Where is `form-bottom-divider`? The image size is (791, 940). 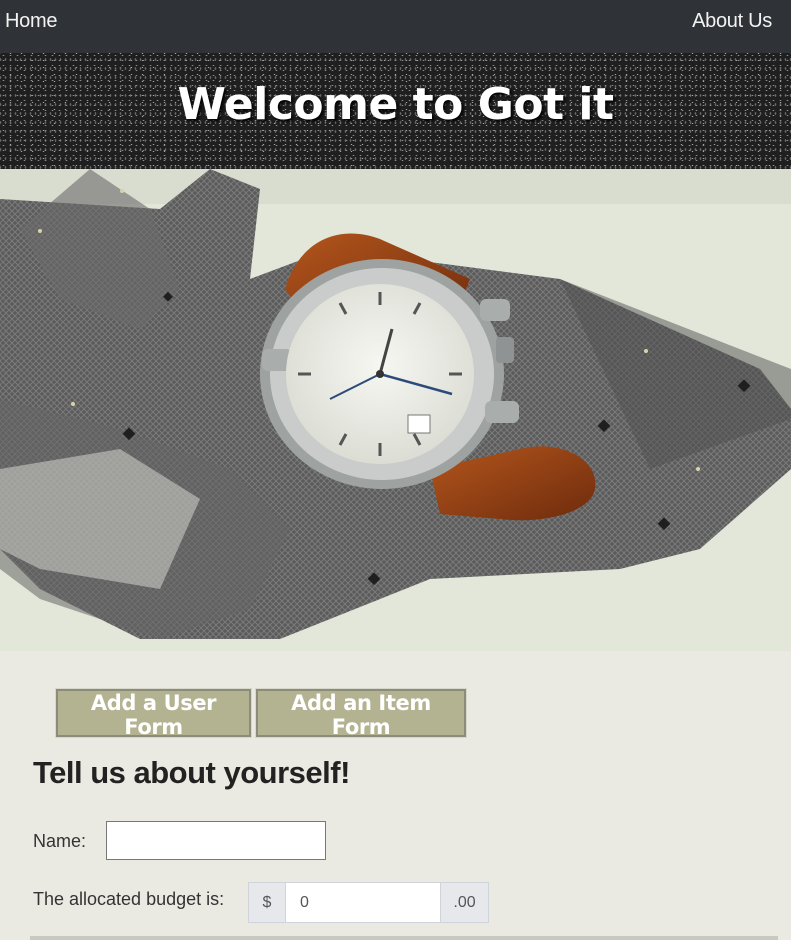 form-bottom-divider is located at coordinates (404, 938).